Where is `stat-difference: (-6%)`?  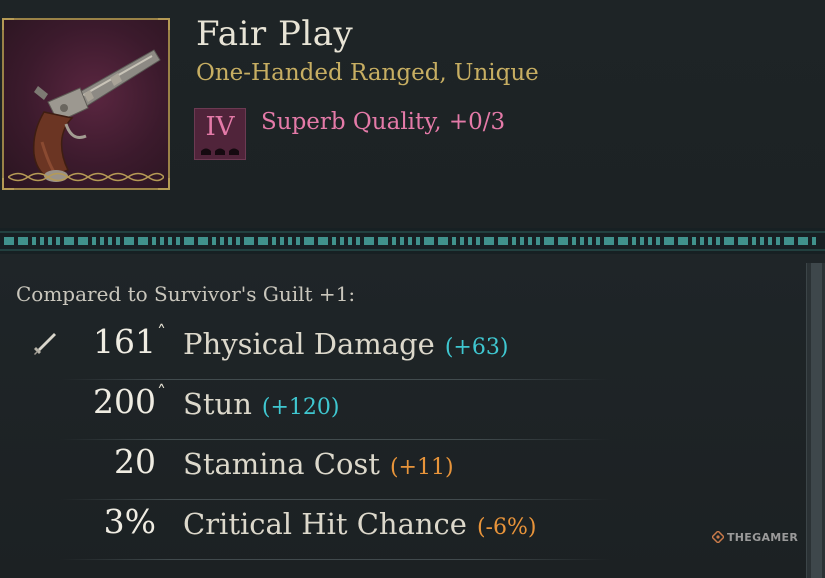 stat-difference: (-6%) is located at coordinates (506, 527).